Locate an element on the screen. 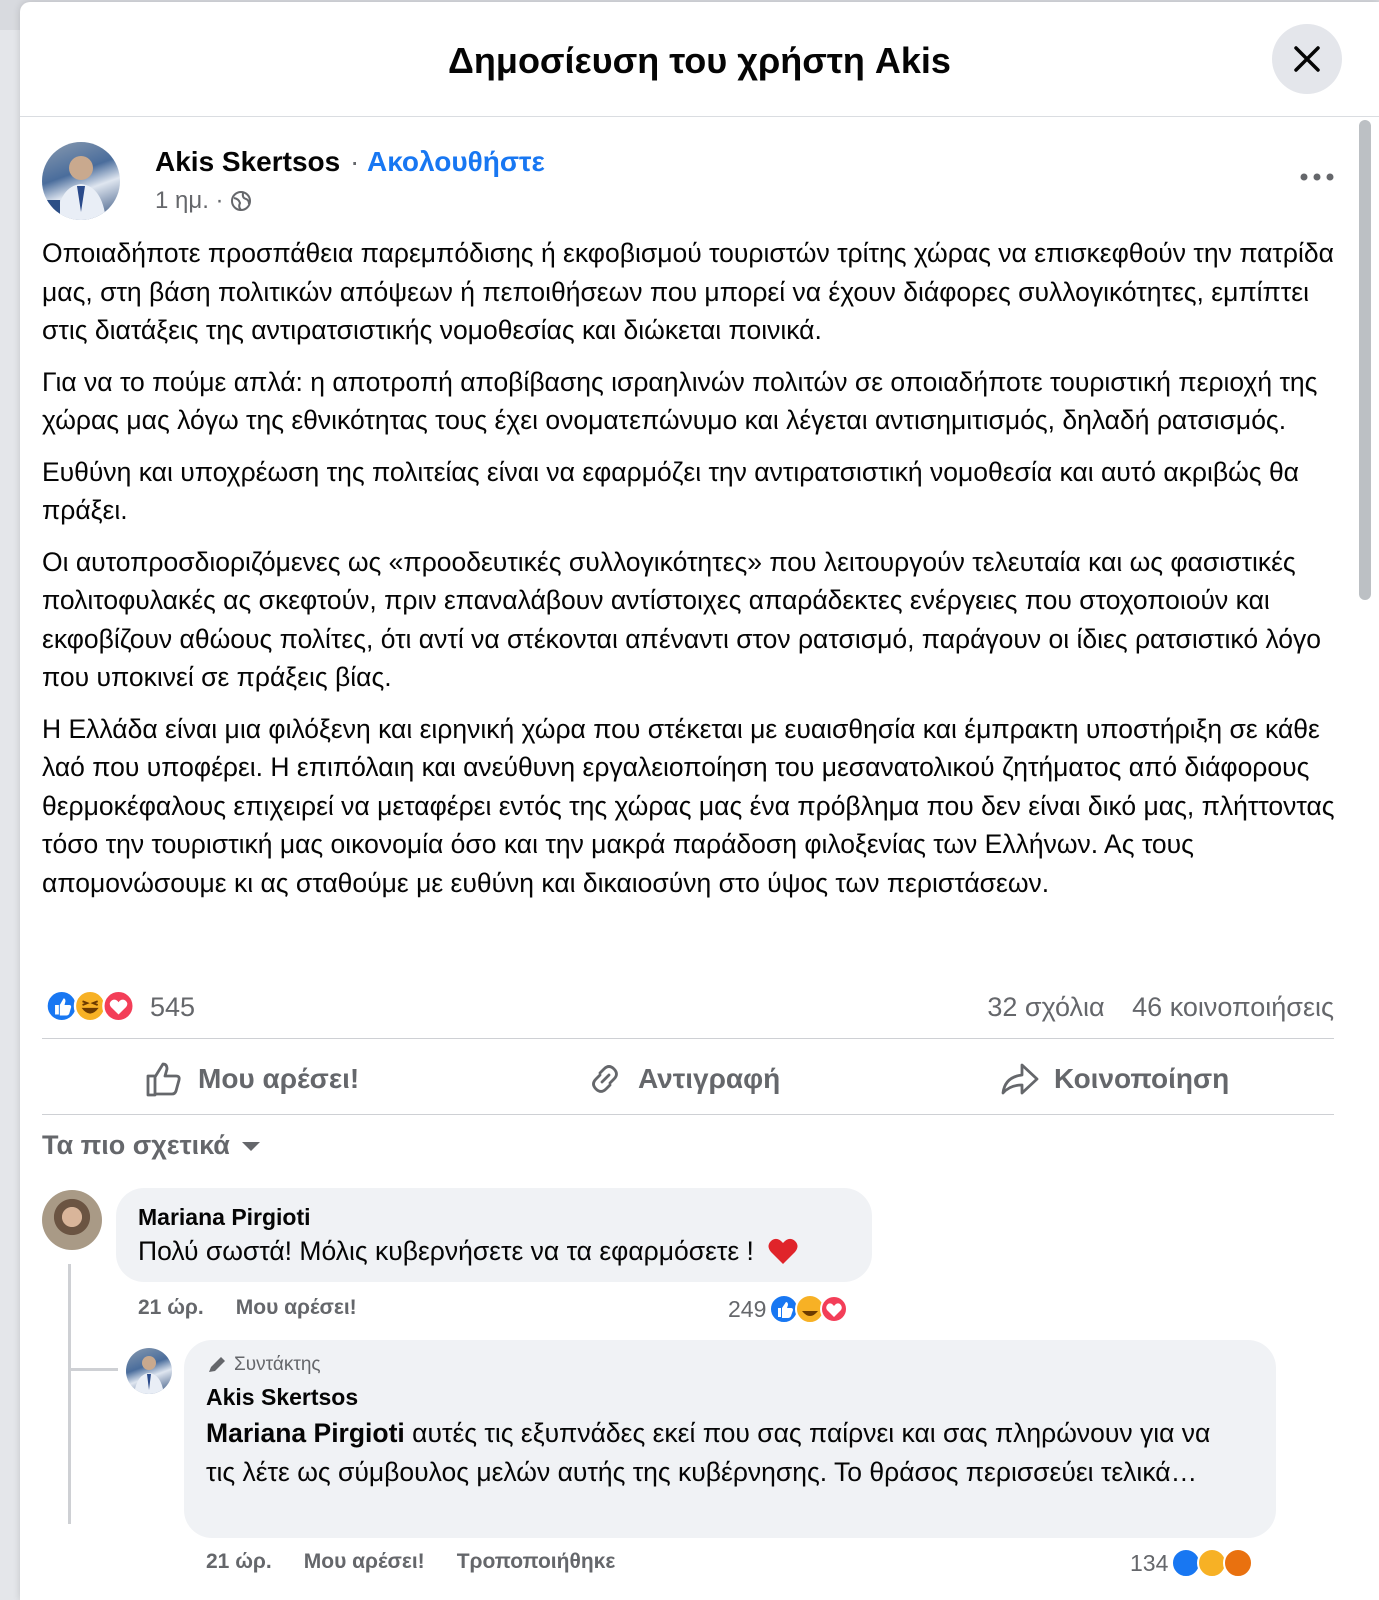  author-avatar is located at coordinates (81, 181).